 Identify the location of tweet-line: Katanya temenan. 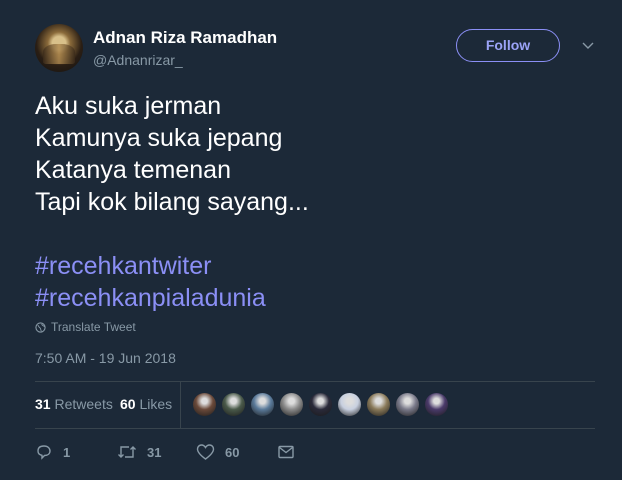
(133, 170).